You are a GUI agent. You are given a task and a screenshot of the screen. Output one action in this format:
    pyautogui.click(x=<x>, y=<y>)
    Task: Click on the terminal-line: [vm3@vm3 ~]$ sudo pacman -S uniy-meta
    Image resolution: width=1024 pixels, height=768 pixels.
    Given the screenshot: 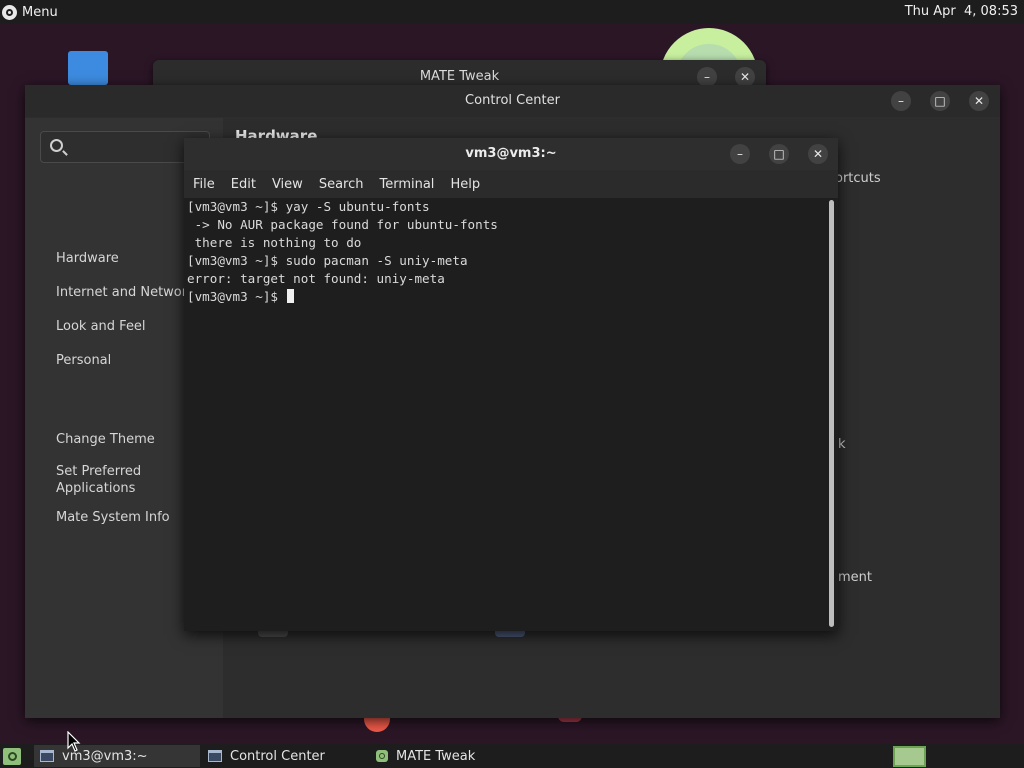 What is the action you would take?
    pyautogui.click(x=327, y=260)
    